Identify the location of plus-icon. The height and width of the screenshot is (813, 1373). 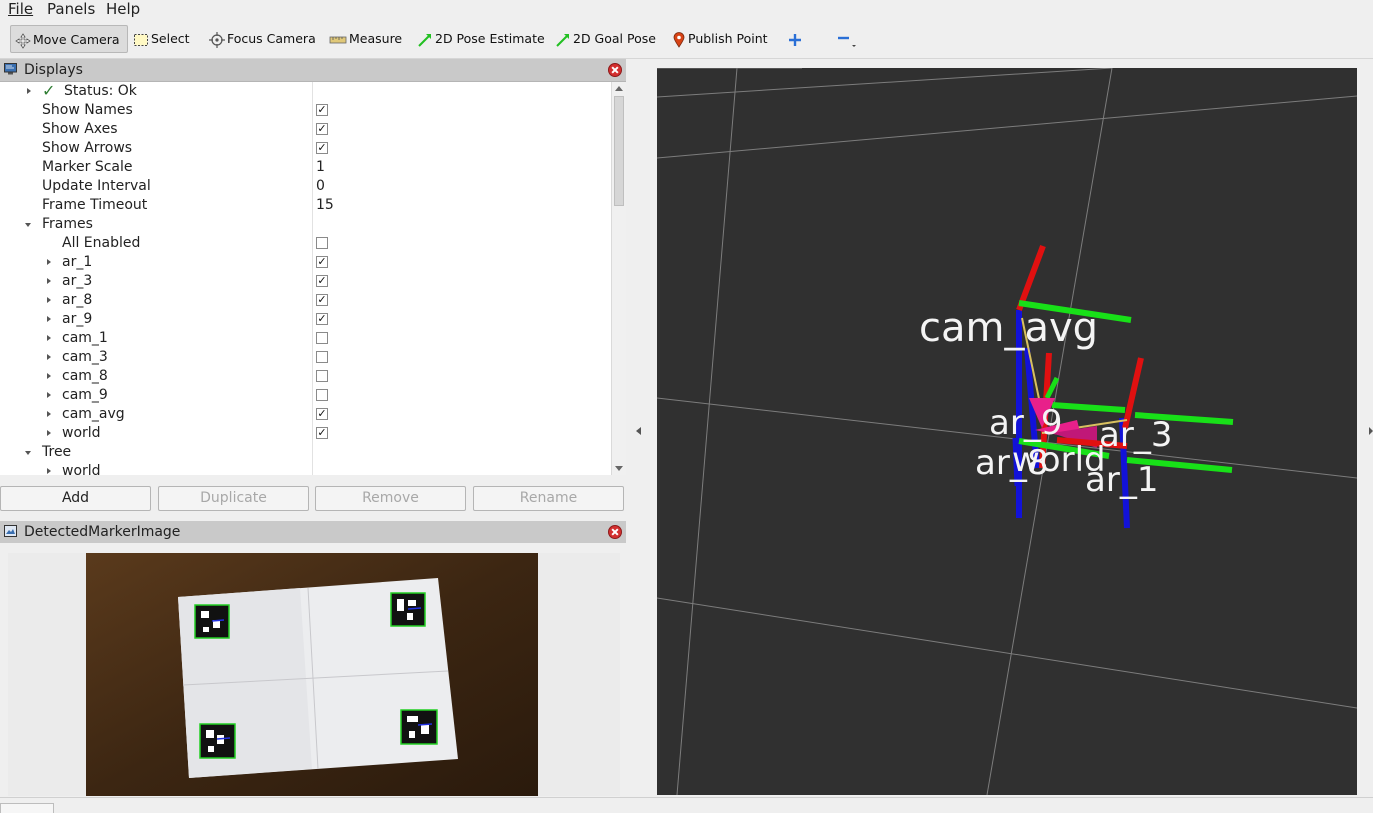
(795, 39).